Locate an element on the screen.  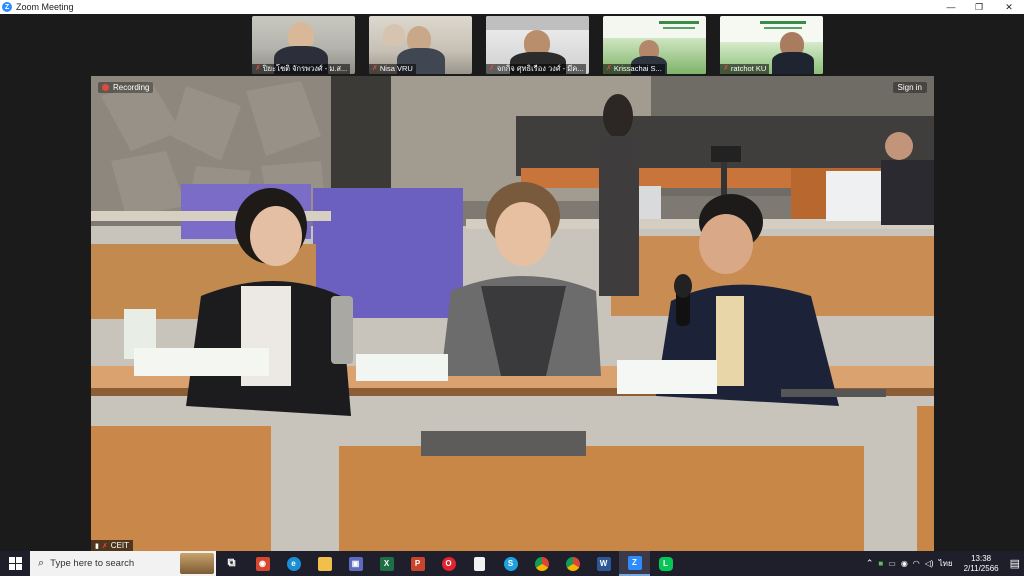
store-button: ▣ is located at coordinates (355, 563).